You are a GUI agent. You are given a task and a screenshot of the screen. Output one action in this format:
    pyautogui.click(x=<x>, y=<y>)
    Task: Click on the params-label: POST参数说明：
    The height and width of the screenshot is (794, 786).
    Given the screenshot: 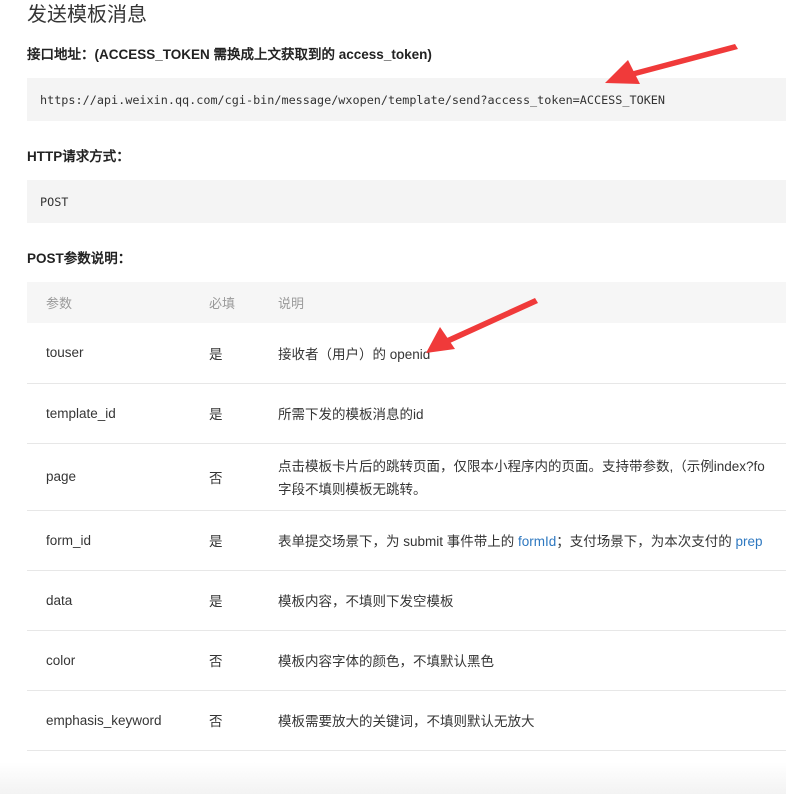 What is the action you would take?
    pyautogui.click(x=79, y=258)
    